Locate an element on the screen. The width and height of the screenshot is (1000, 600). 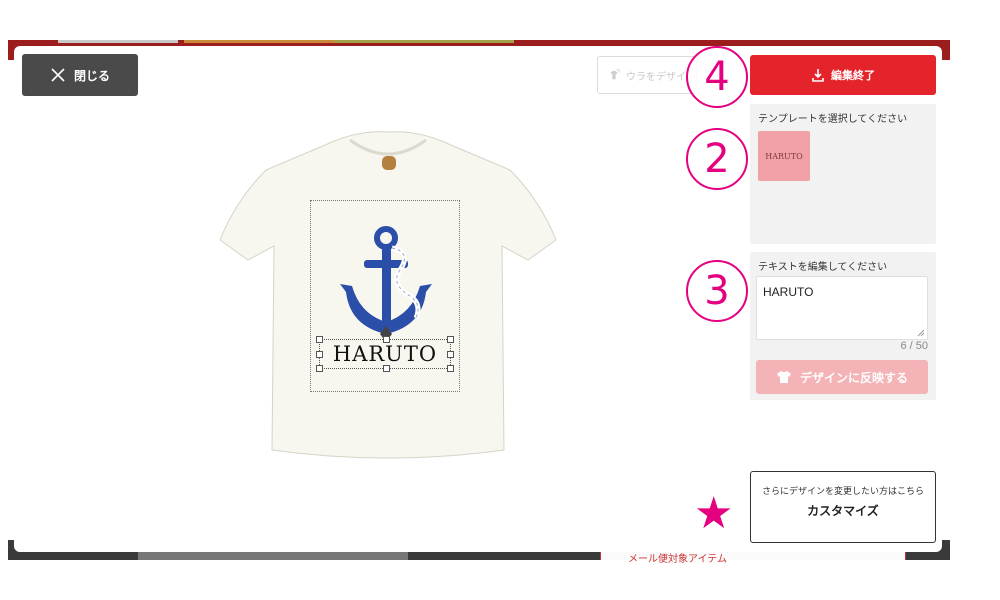
text-input: HARUTO is located at coordinates (842, 308).